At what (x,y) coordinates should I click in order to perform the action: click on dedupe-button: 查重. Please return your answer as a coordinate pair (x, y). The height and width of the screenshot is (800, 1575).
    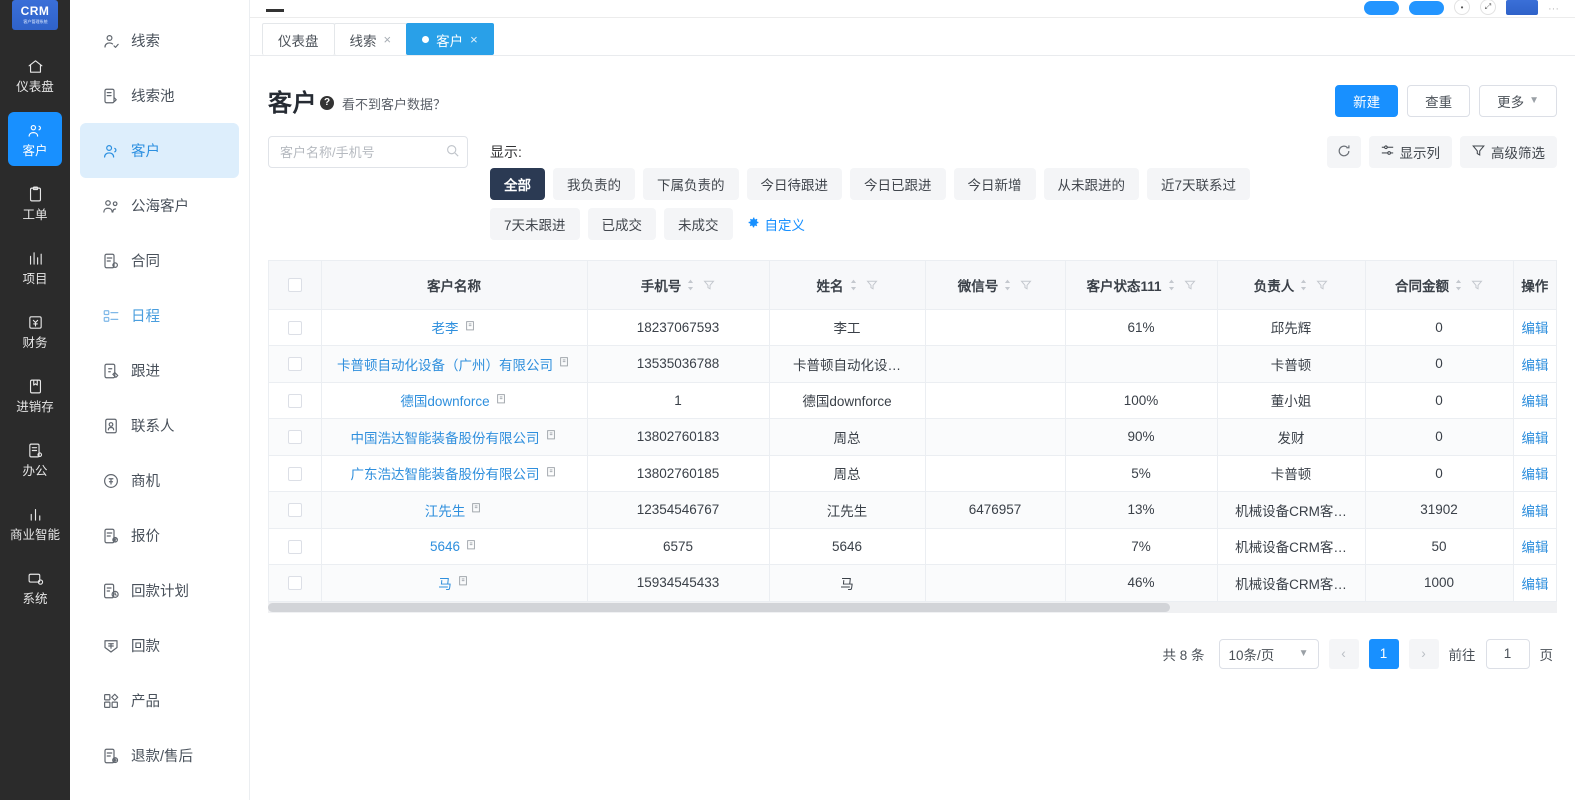
    Looking at the image, I should click on (1439, 100).